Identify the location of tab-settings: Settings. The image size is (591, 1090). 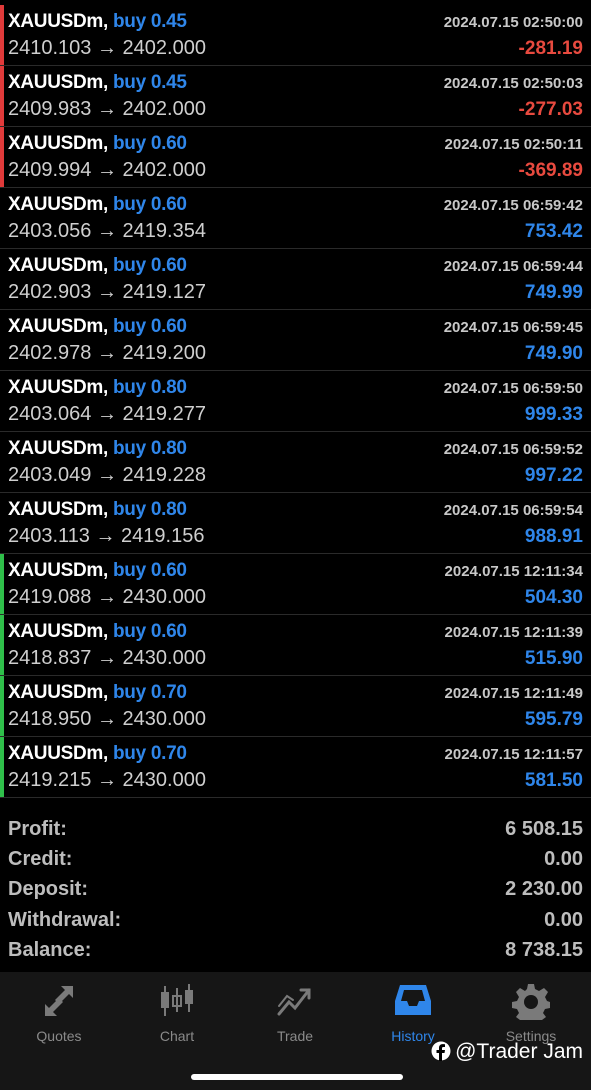
(531, 1013).